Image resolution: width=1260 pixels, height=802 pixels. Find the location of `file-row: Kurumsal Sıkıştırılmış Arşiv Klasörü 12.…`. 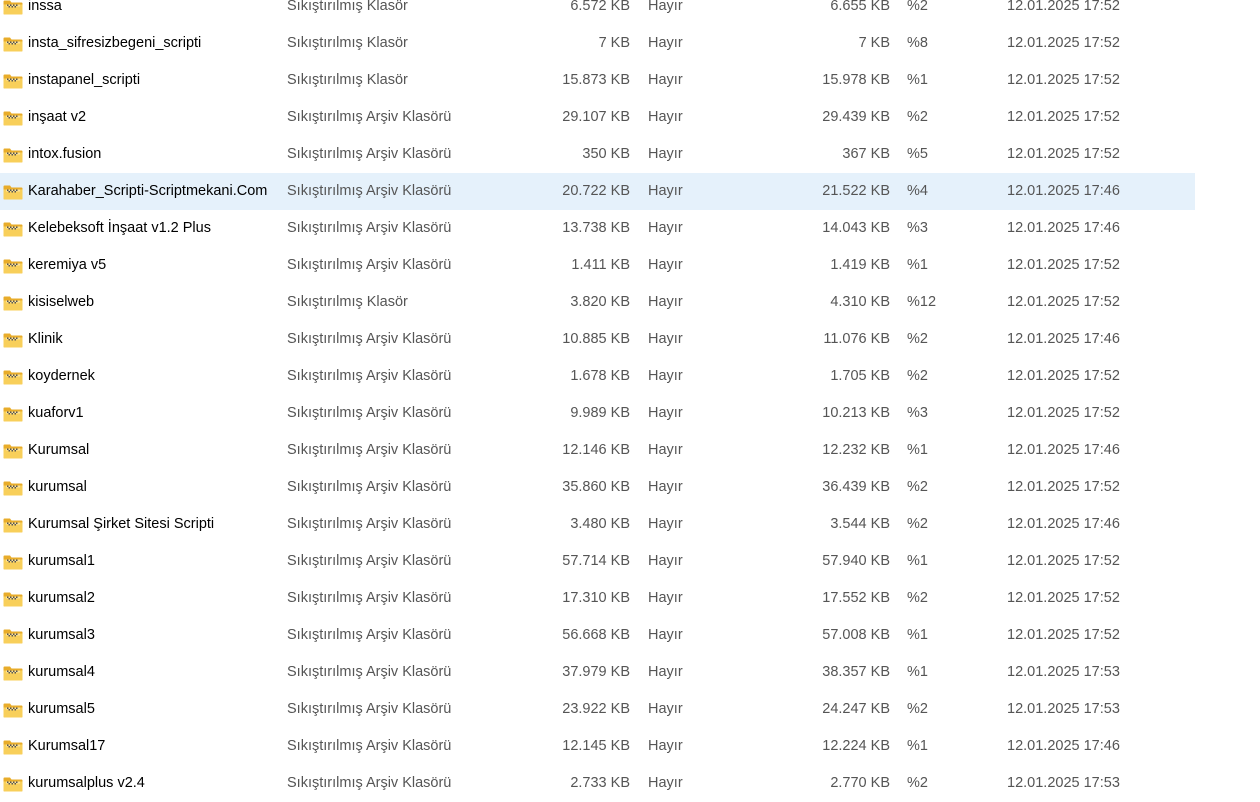

file-row: Kurumsal Sıkıştırılmış Arşiv Klasörü 12.… is located at coordinates (597, 450).